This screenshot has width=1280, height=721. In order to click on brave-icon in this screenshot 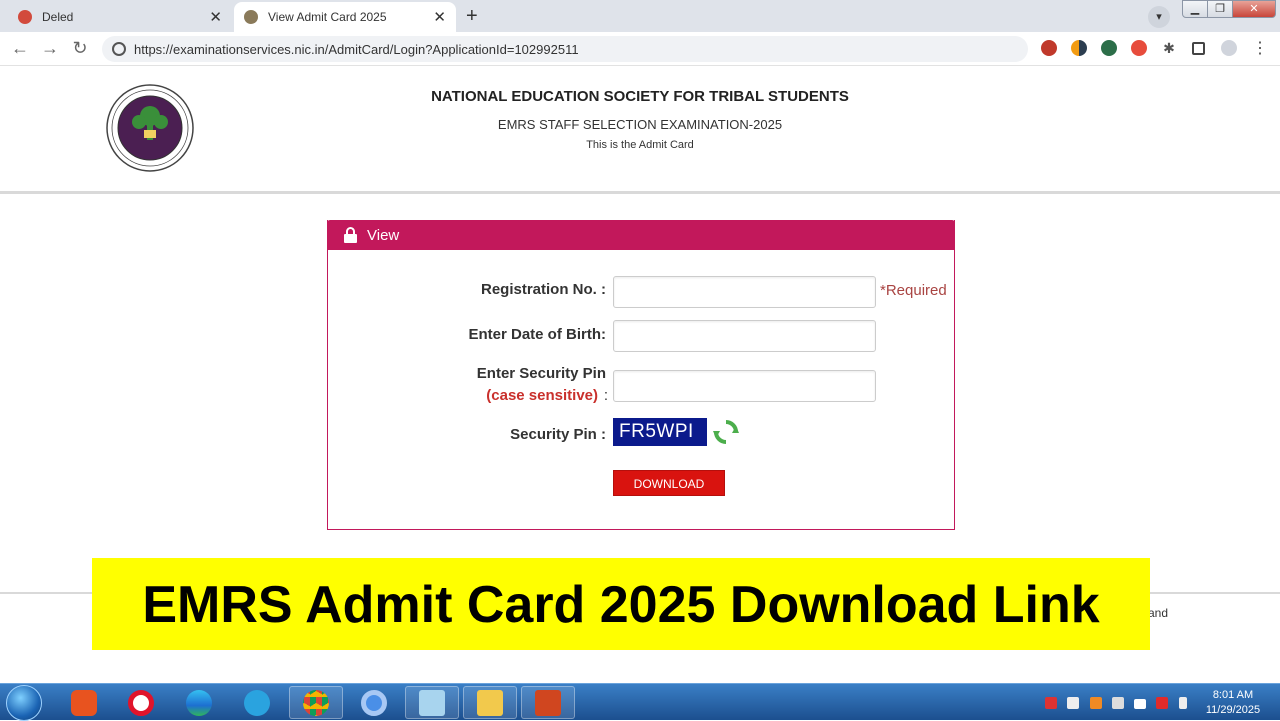, I will do `click(84, 702)`.